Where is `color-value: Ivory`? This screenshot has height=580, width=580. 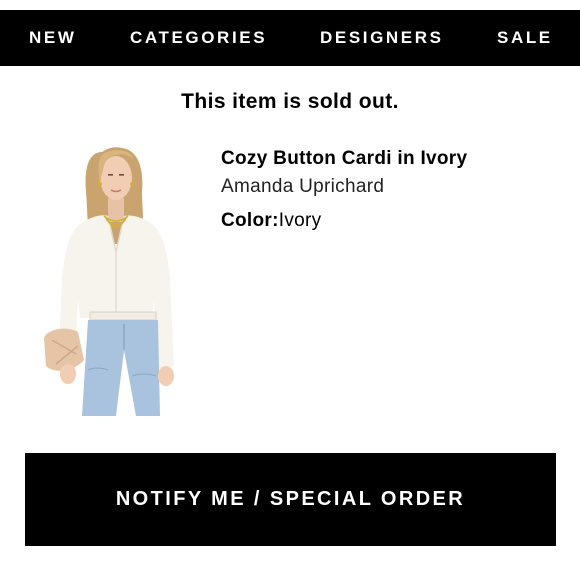
color-value: Ivory is located at coordinates (300, 220).